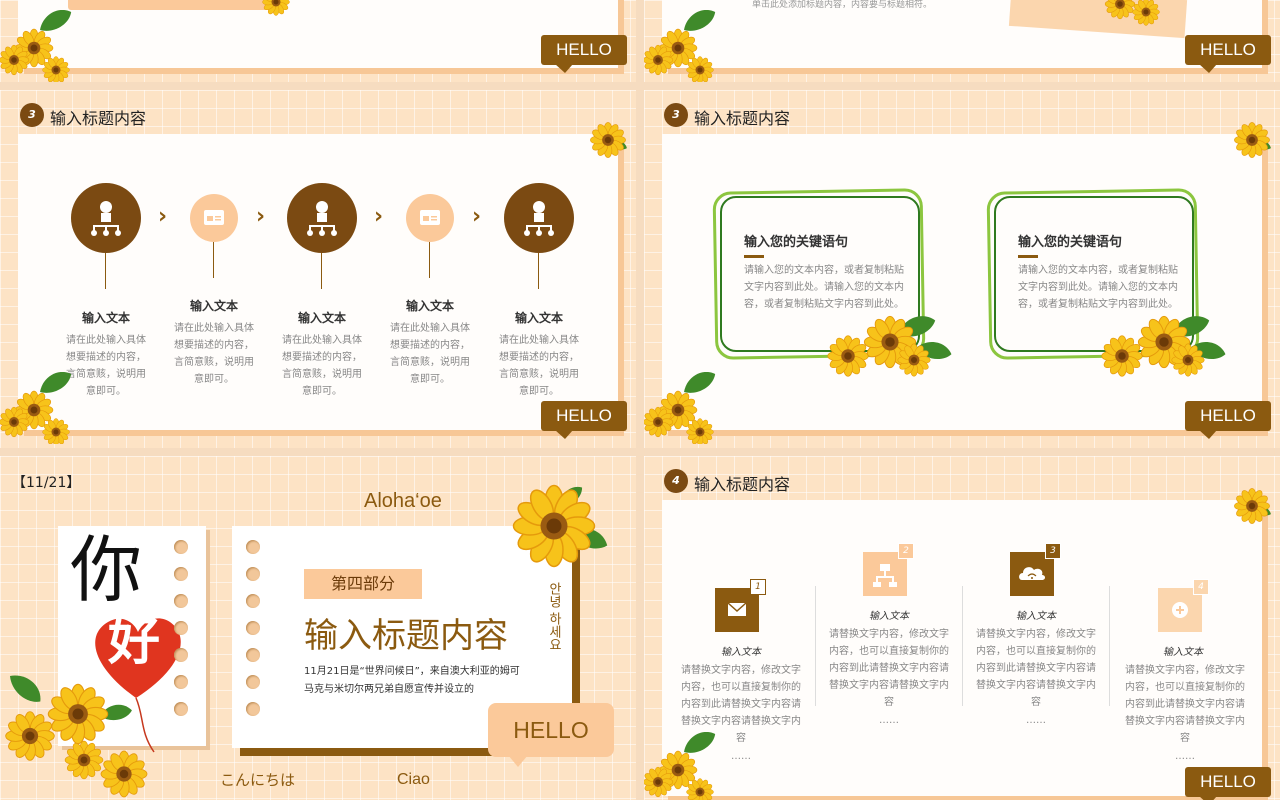  Describe the element at coordinates (106, 570) in the screenshot. I see `greeting-ni: 你` at that location.